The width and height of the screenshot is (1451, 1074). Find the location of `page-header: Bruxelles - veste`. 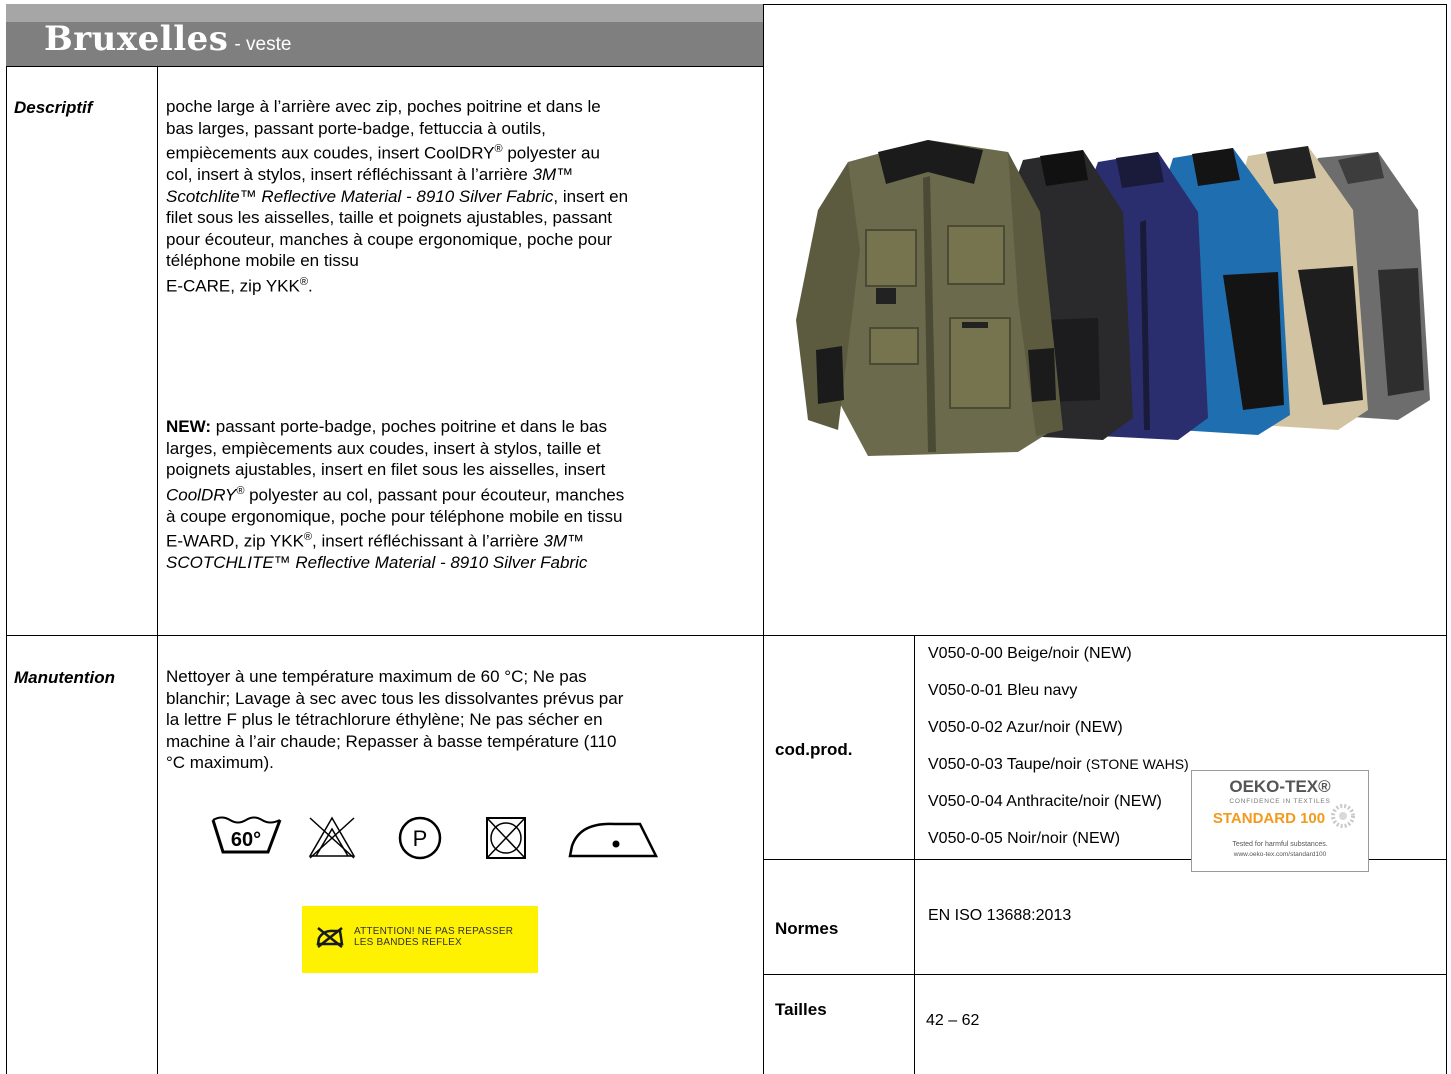

page-header: Bruxelles - veste is located at coordinates (384, 35).